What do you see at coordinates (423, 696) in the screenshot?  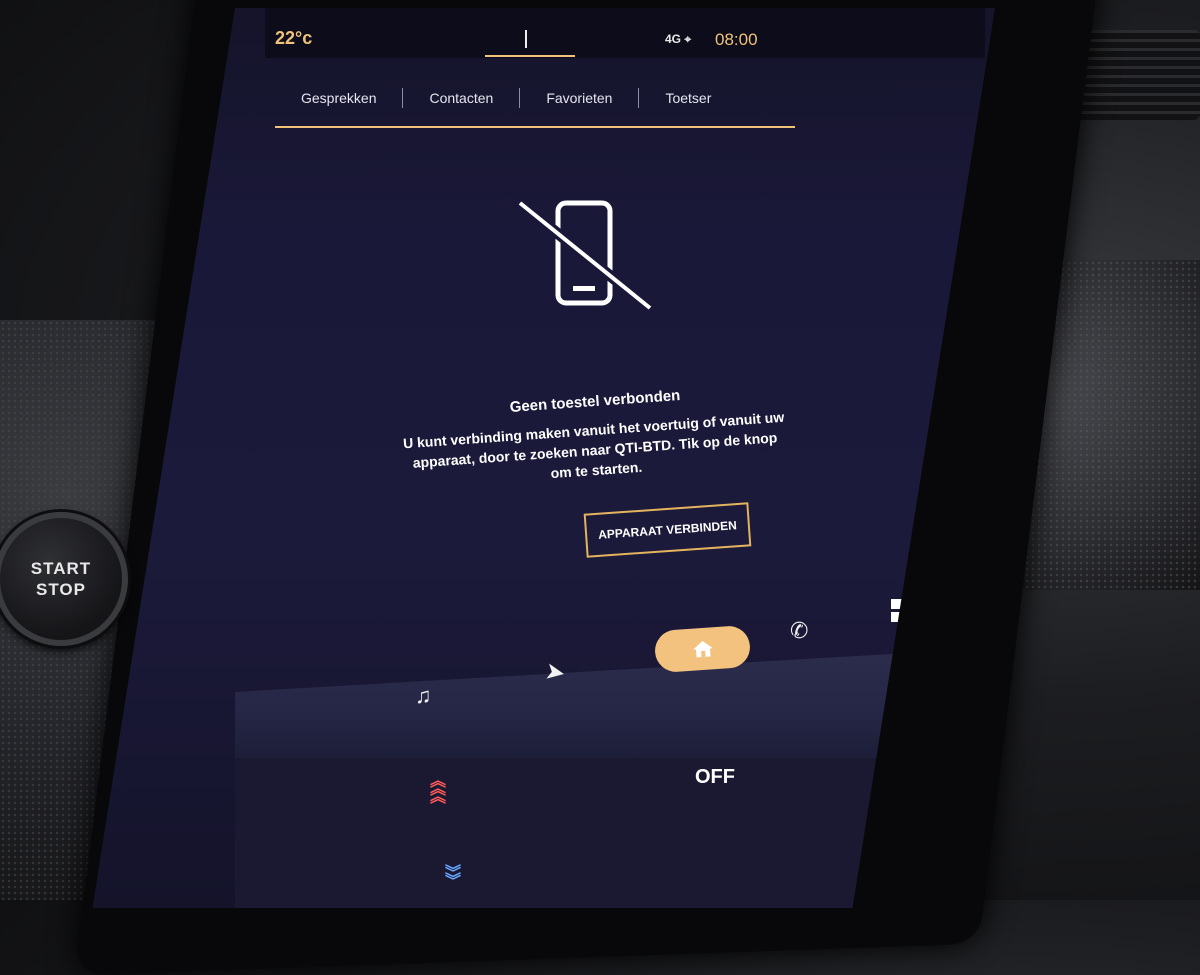 I see `music-icon: ♫` at bounding box center [423, 696].